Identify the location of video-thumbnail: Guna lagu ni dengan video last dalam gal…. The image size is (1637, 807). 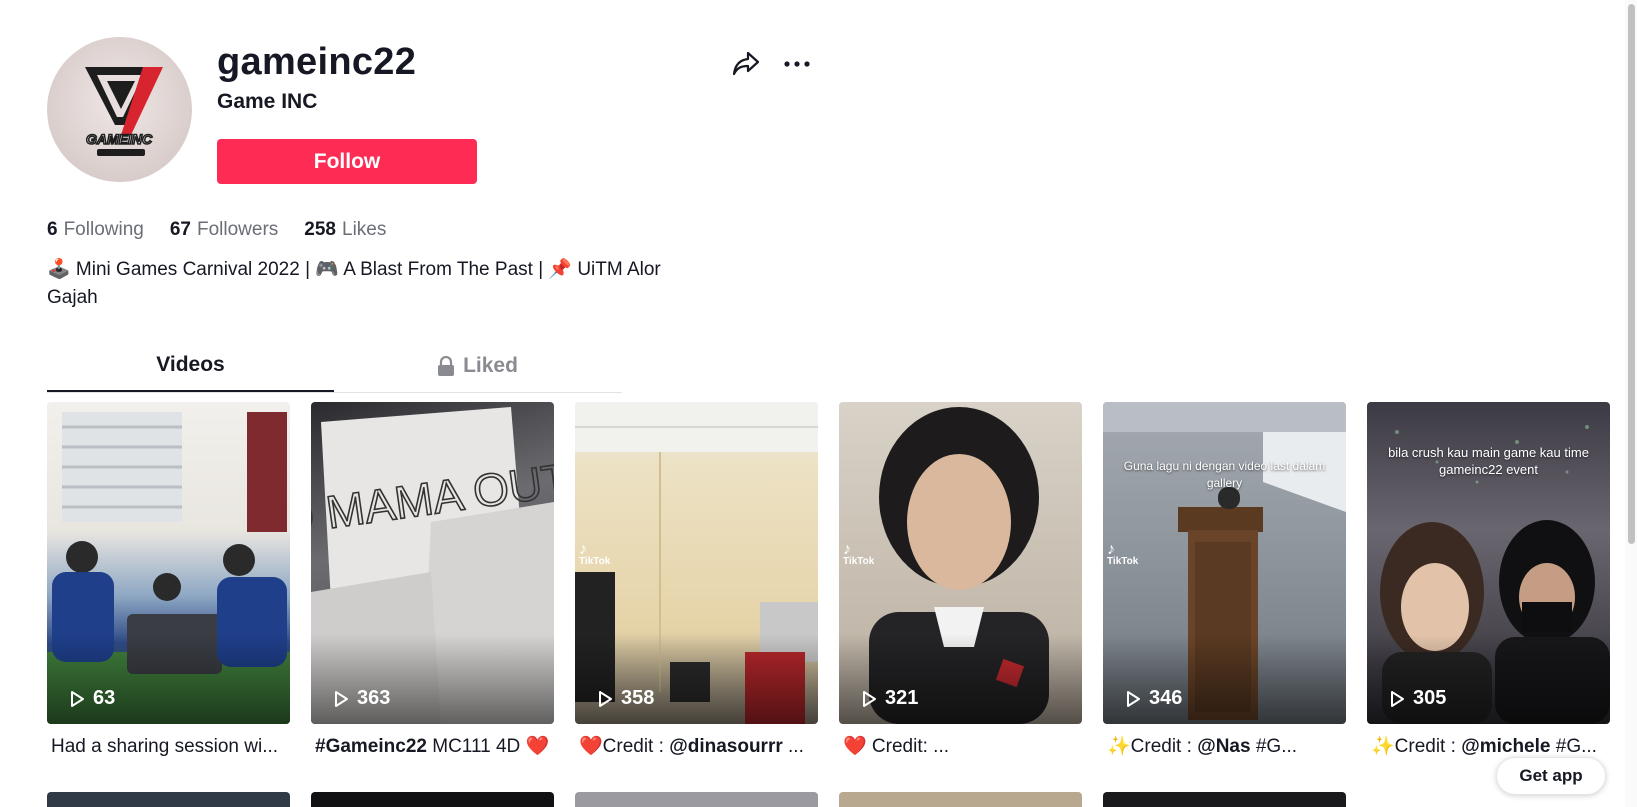
(1224, 563).